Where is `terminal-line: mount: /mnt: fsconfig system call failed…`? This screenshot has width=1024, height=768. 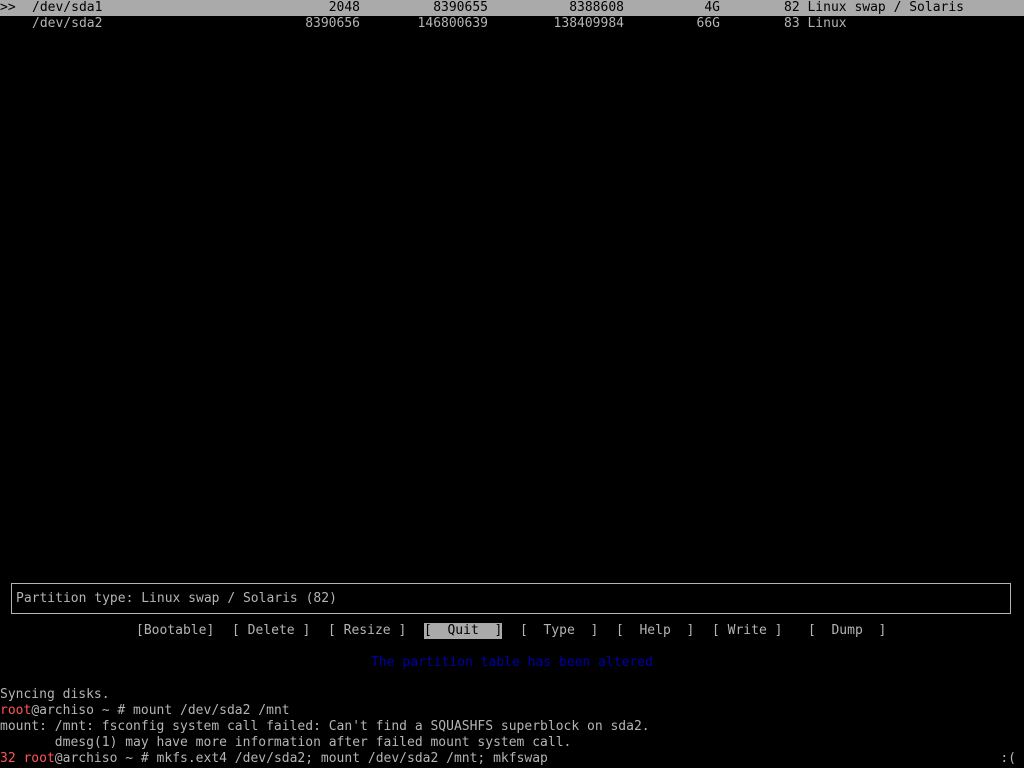 terminal-line: mount: /mnt: fsconfig system call failed… is located at coordinates (325, 726).